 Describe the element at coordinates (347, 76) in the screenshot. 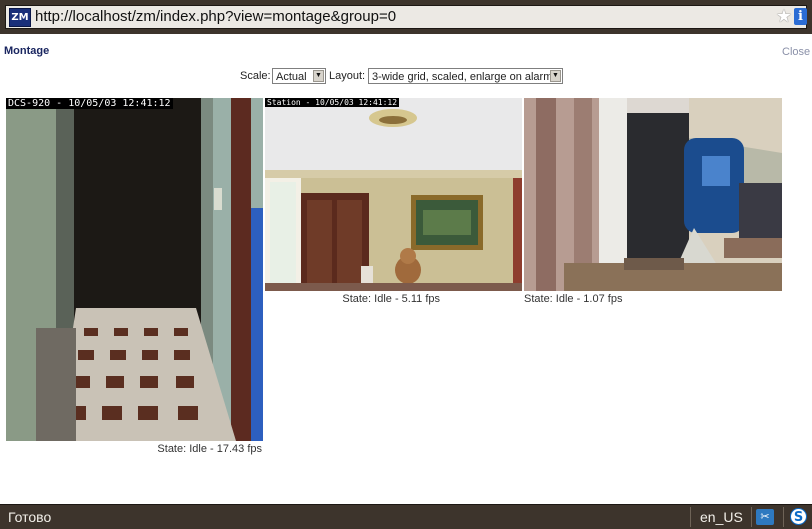

I see `layout-label: Layout:` at that location.